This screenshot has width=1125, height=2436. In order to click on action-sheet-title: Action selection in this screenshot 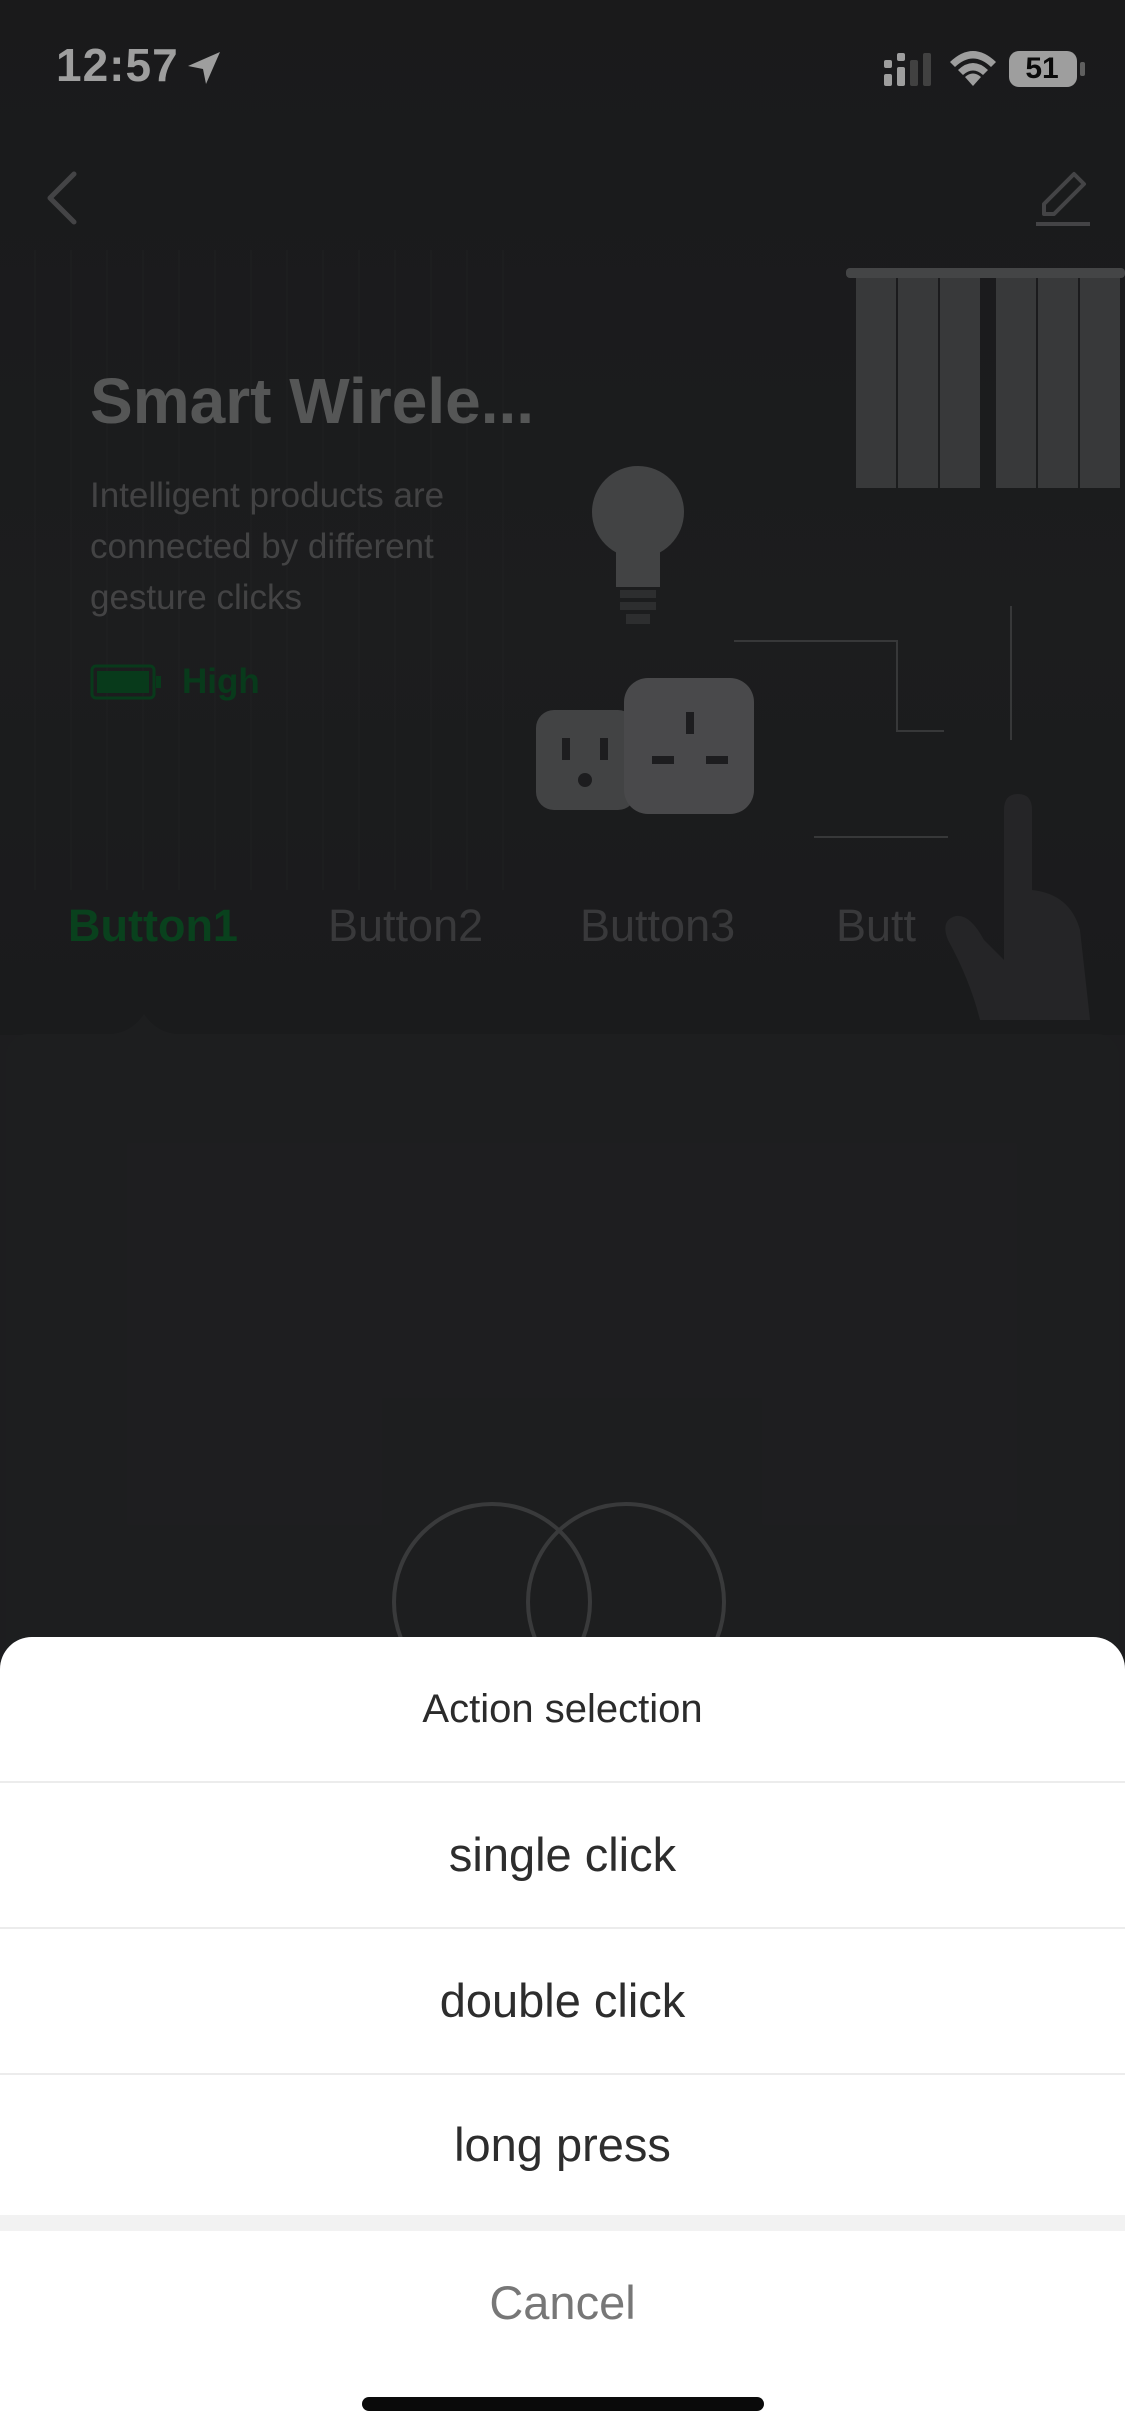, I will do `click(562, 1709)`.